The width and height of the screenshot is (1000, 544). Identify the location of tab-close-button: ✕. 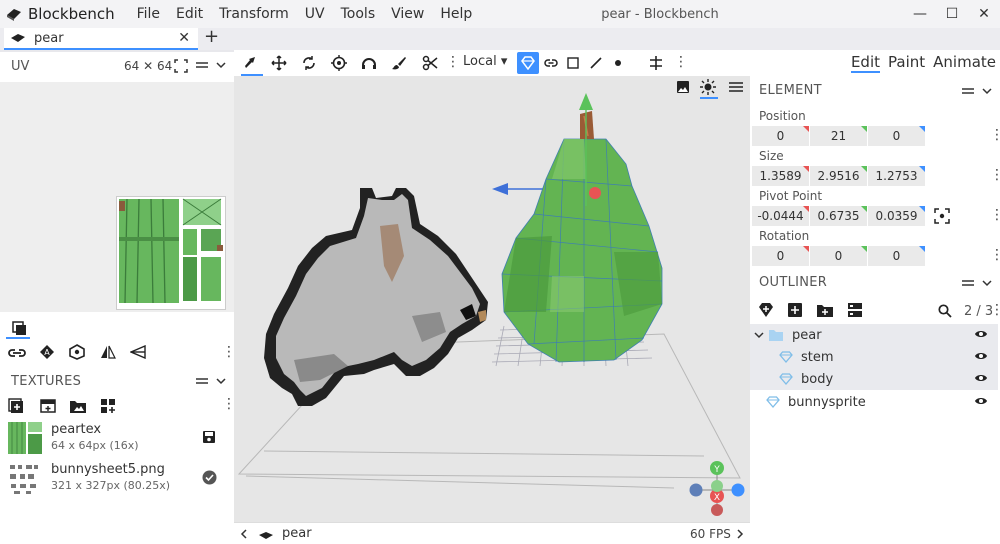
(184, 38).